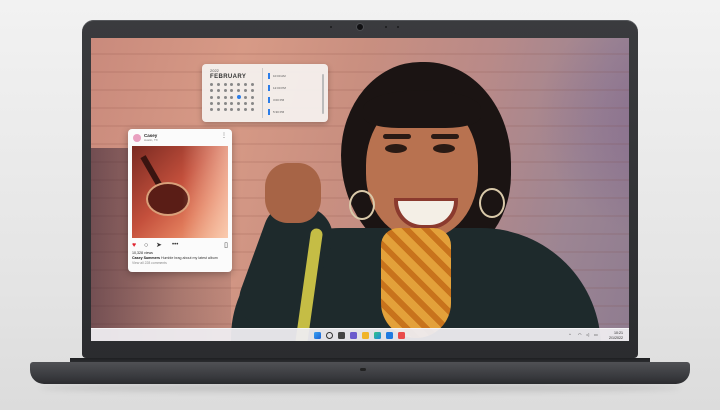  What do you see at coordinates (416, 283) in the screenshot?
I see `wallpaper-scarf` at bounding box center [416, 283].